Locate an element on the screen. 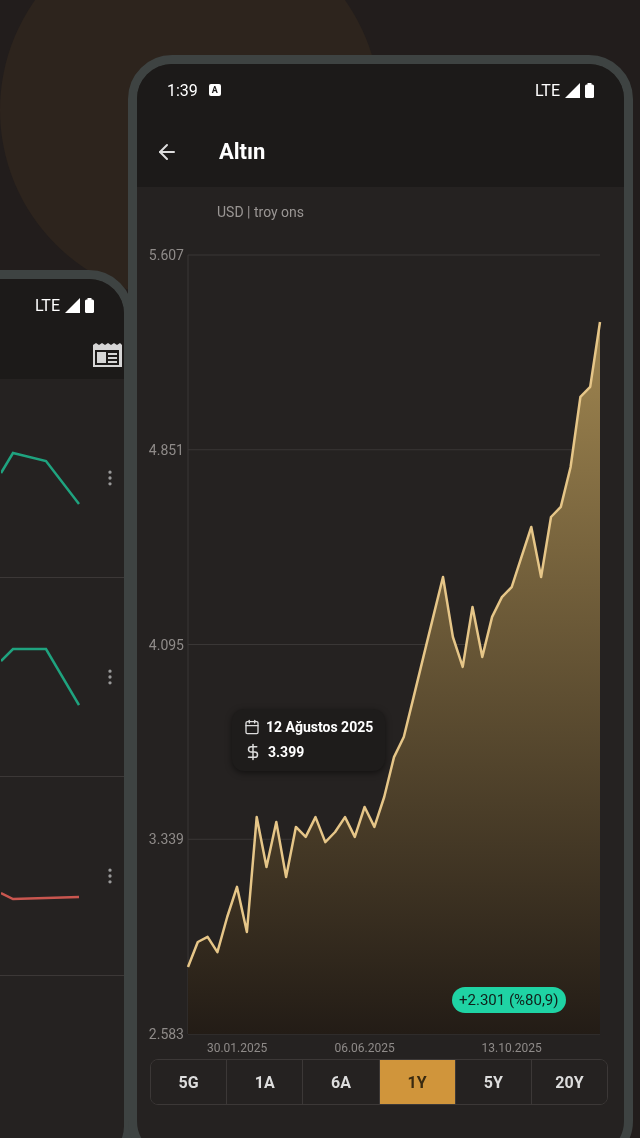 Image resolution: width=640 pixels, height=1138 pixels. y-axis-label: 4.851 is located at coordinates (166, 449).